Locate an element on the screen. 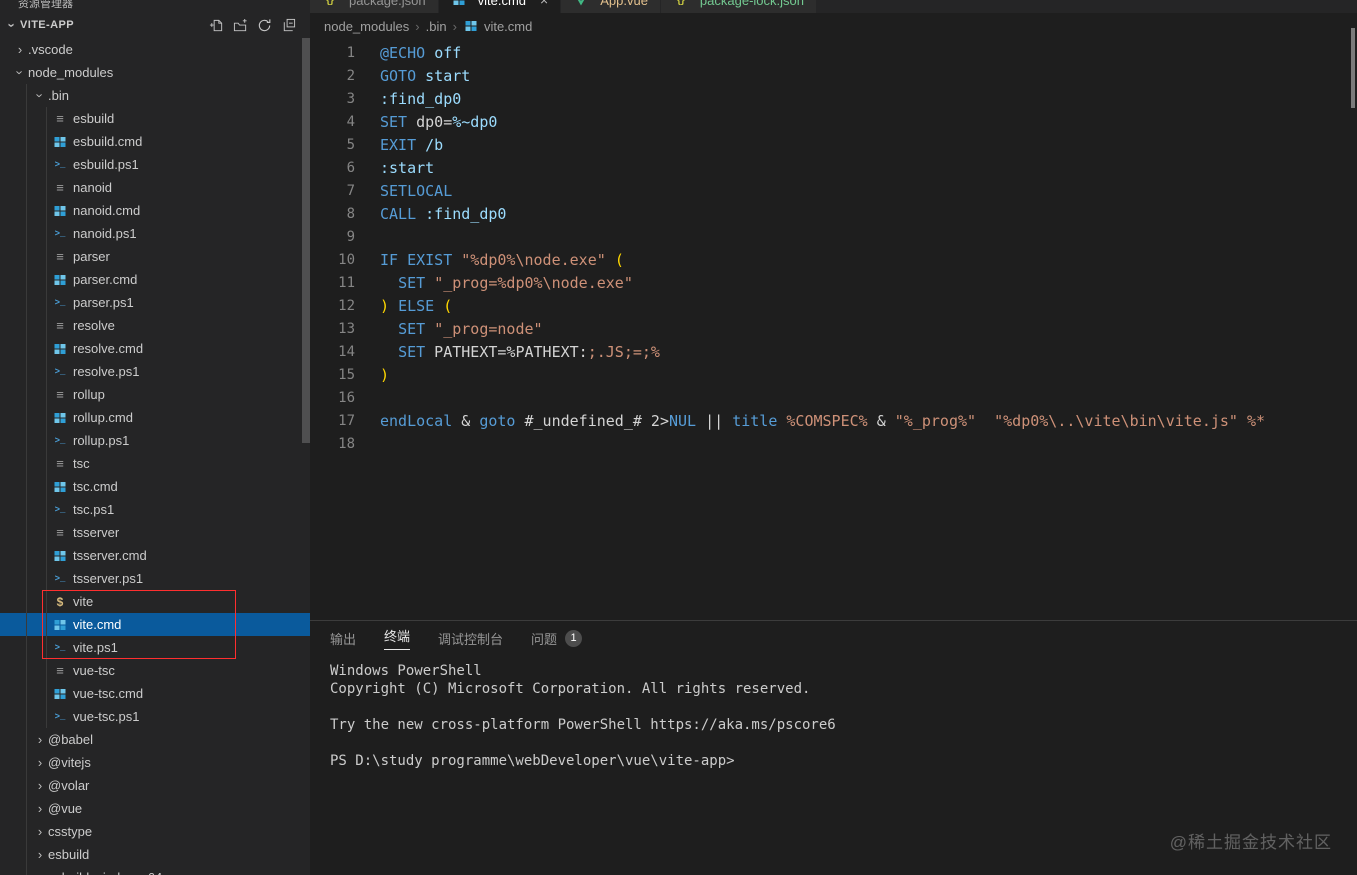 Image resolution: width=1357 pixels, height=875 pixels. line-number: 8 is located at coordinates (350, 213).